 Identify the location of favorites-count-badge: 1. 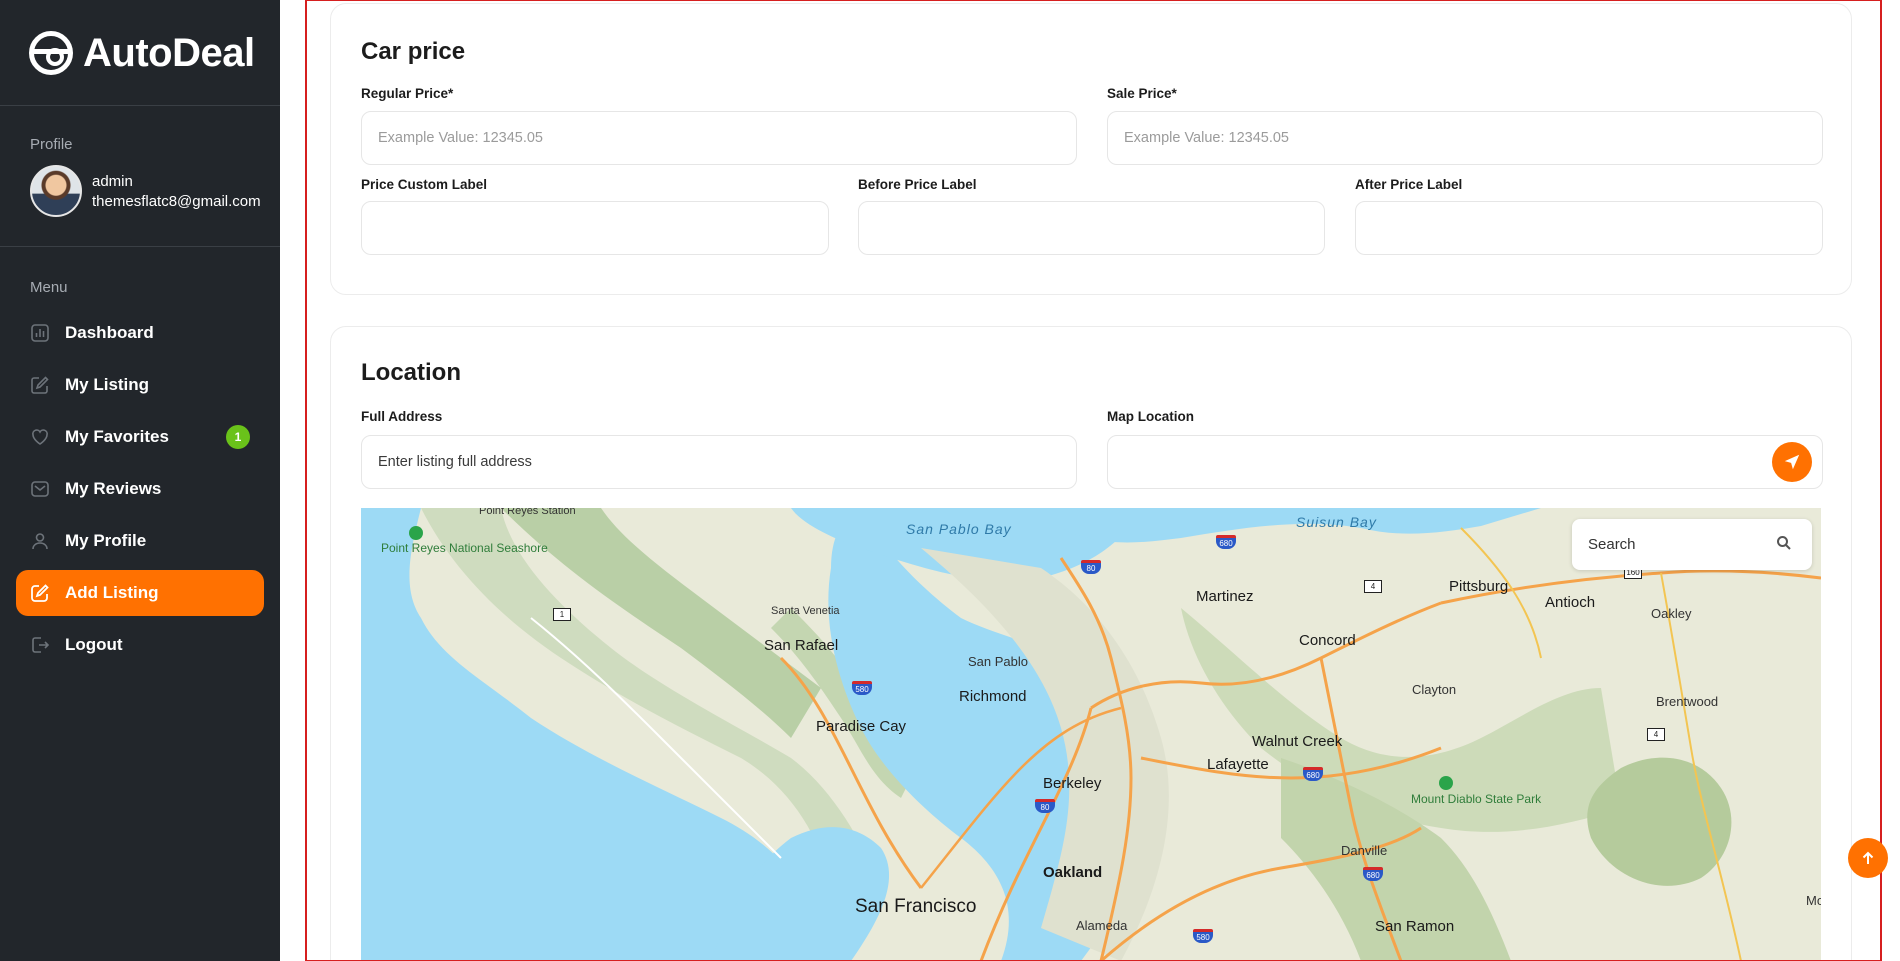
(238, 437).